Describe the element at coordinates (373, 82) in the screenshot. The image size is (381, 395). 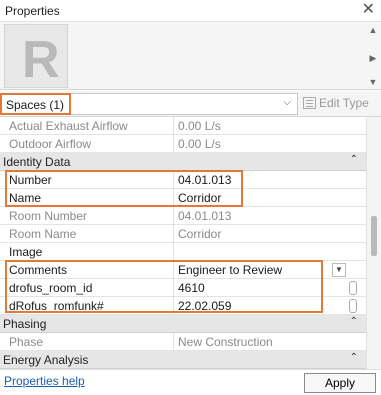
I see `chevron-down-icon: ▼` at that location.